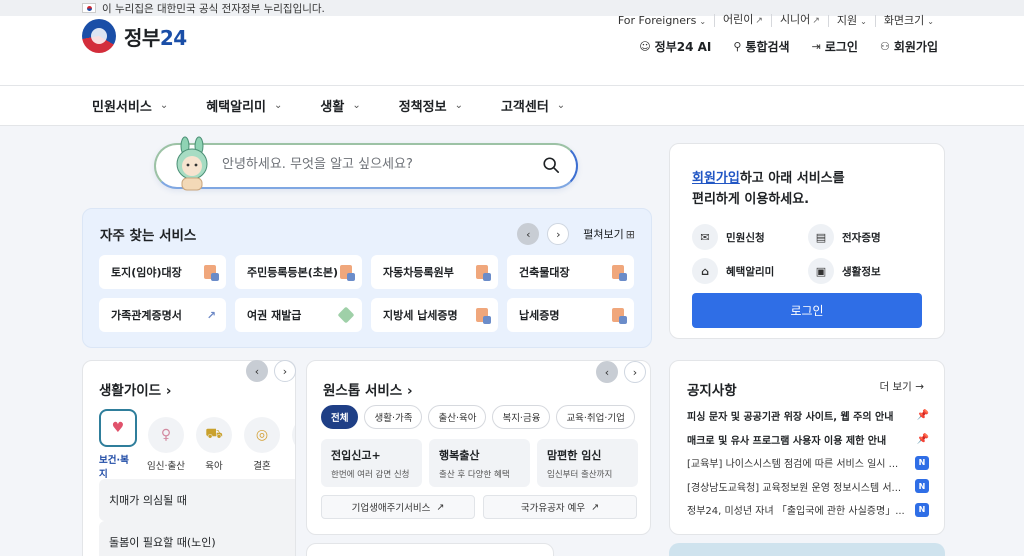  I want to click on chip-all: 전체, so click(340, 417).